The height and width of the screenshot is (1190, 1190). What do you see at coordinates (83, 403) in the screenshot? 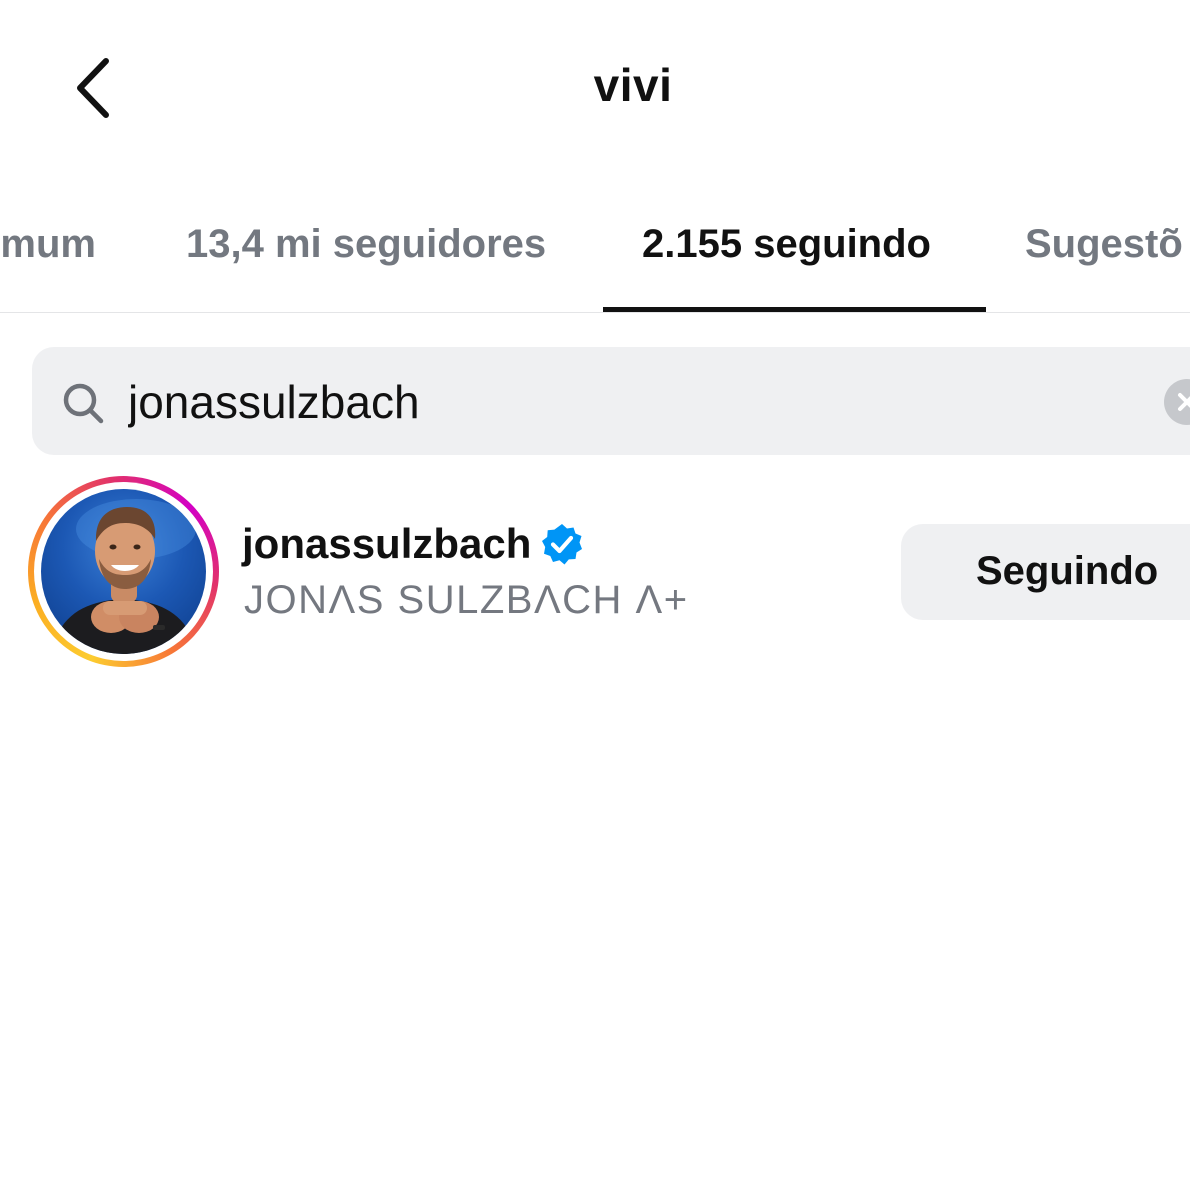
I see `search-icon` at bounding box center [83, 403].